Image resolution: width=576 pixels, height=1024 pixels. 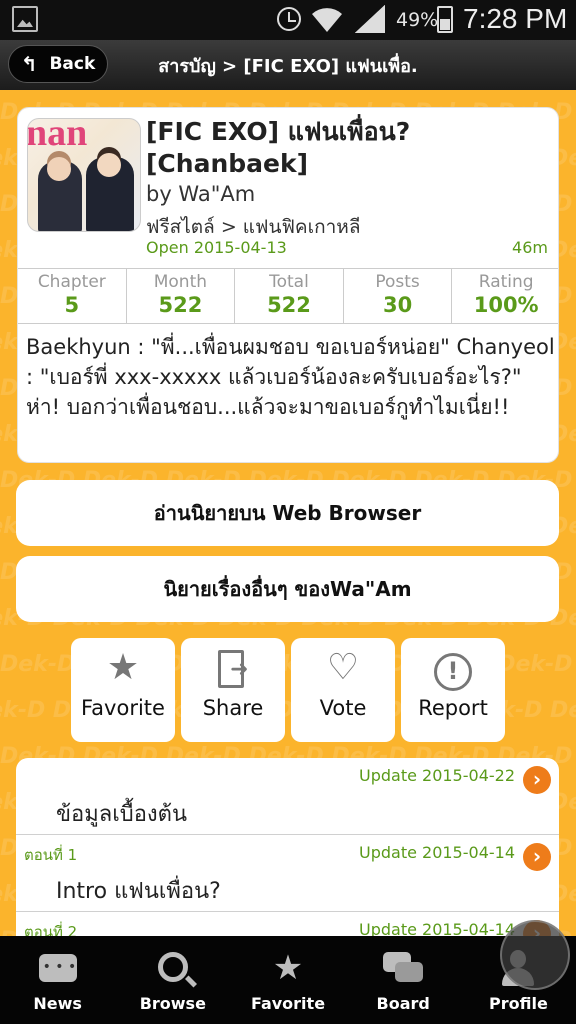 What do you see at coordinates (518, 1003) in the screenshot?
I see `nav-label: Profile` at bounding box center [518, 1003].